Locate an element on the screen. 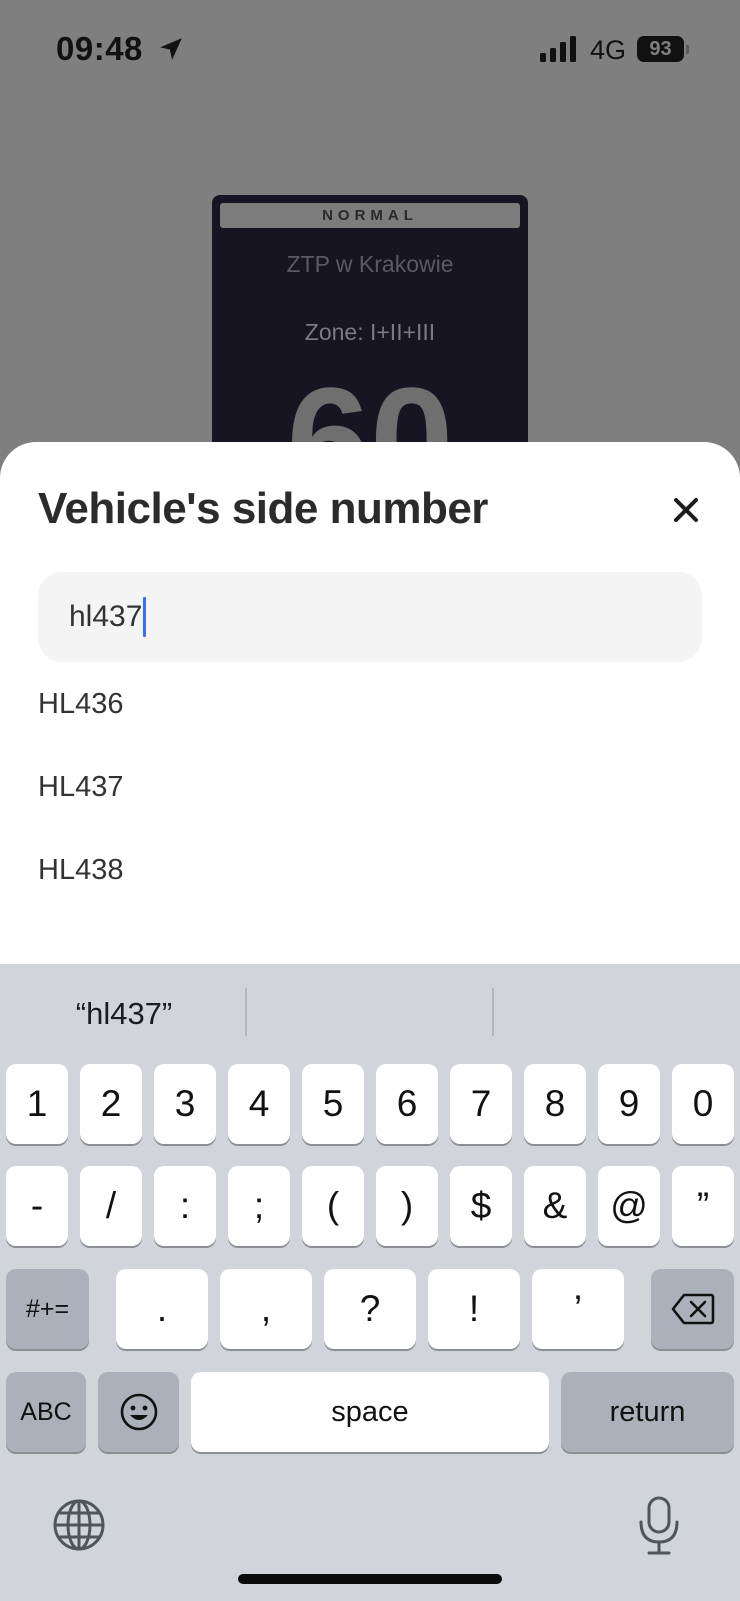 The width and height of the screenshot is (740, 1601). prediction-1: “hl437” is located at coordinates (124, 1014).